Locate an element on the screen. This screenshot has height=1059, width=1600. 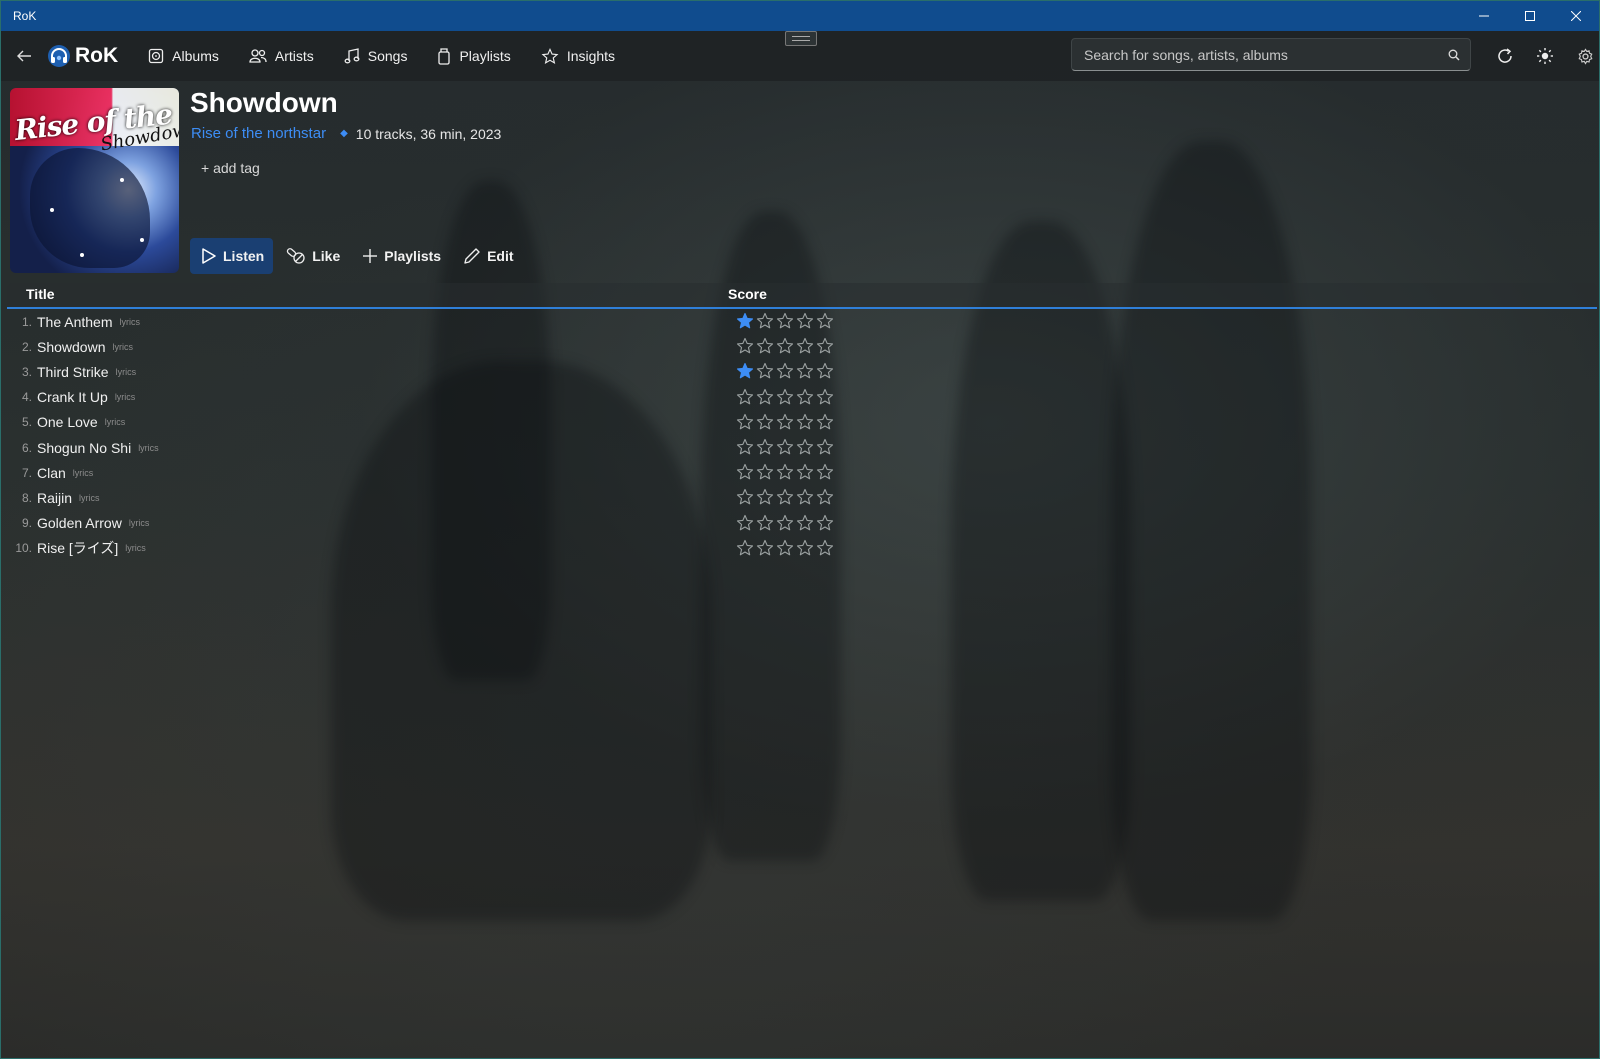
table-row: 9. Golden Arrow lyrics is located at coordinates (802, 523).